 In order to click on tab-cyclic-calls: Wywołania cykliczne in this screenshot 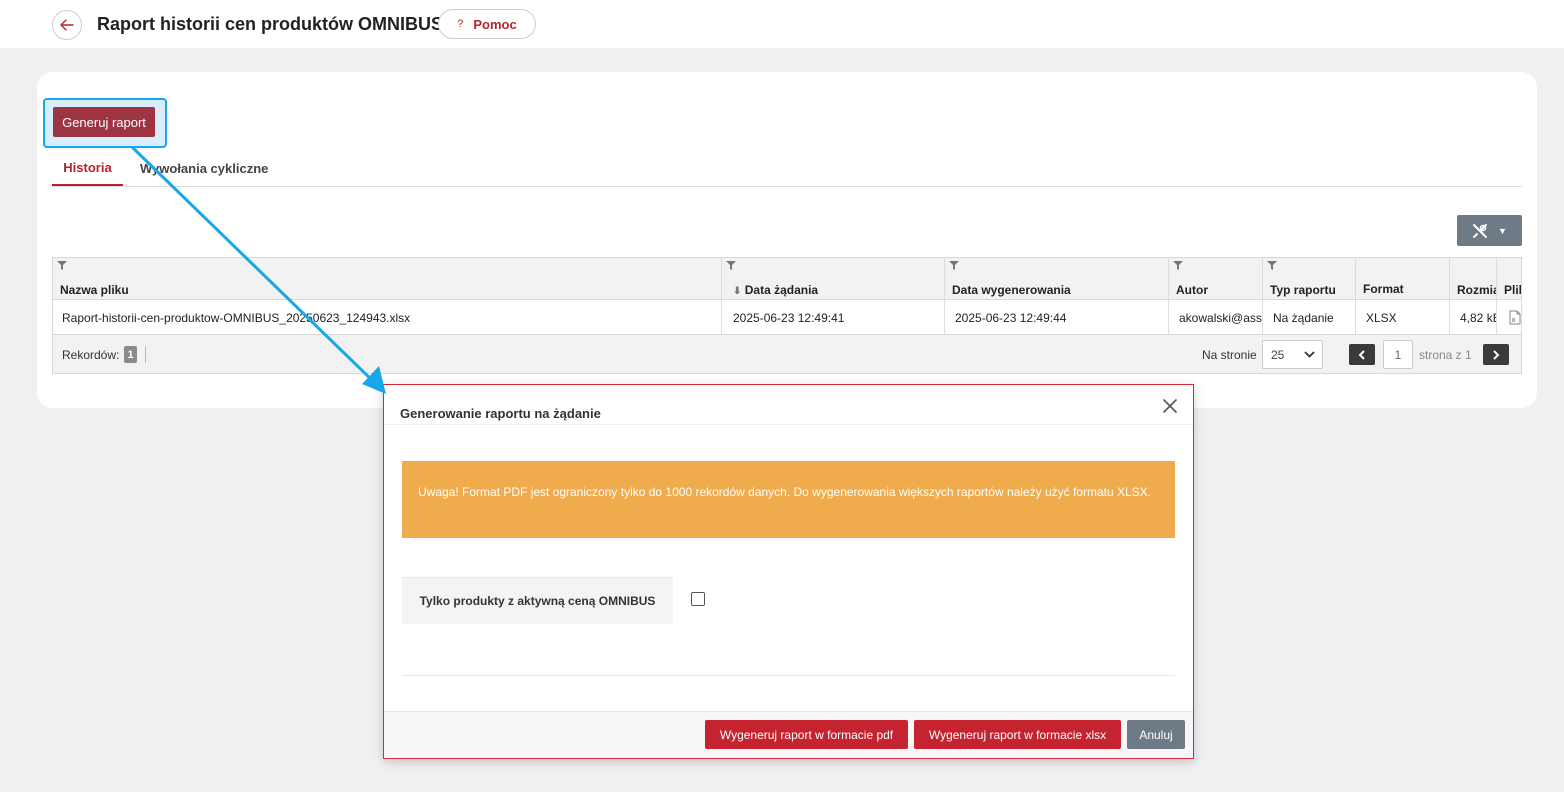, I will do `click(204, 168)`.